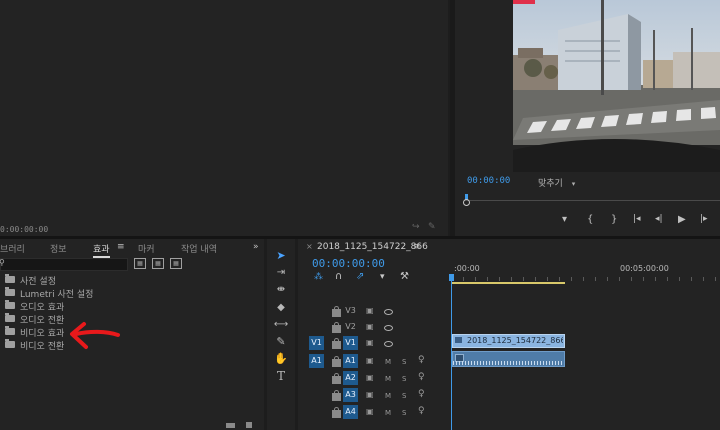 Image resolution: width=720 pixels, height=430 pixels. What do you see at coordinates (338, 276) in the screenshot?
I see `magnet-icon: ∩` at bounding box center [338, 276].